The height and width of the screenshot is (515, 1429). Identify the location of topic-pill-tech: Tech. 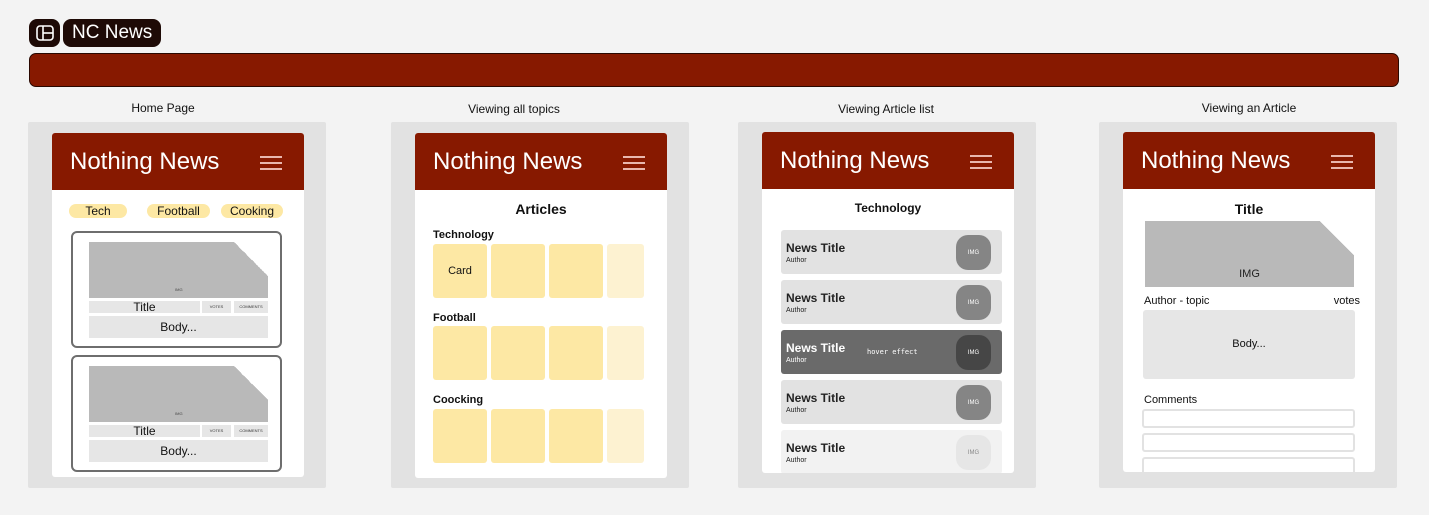
(98, 211).